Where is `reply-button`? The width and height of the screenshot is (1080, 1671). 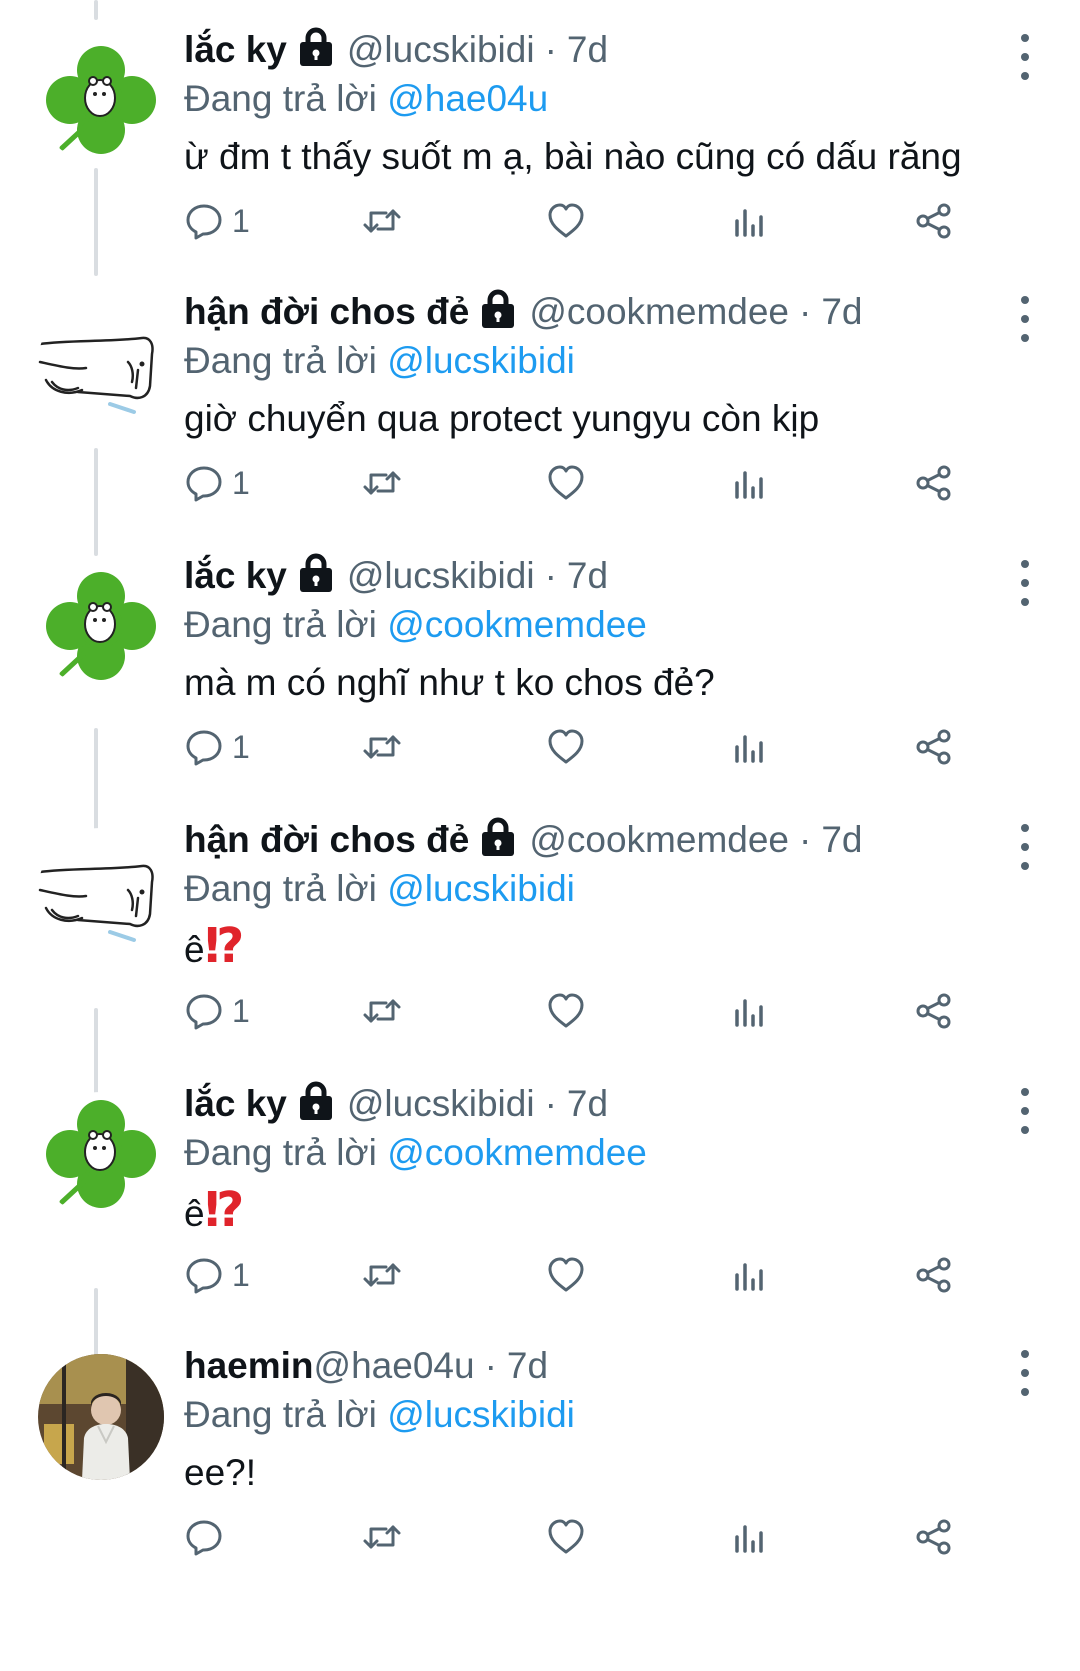
reply-button is located at coordinates (204, 1537).